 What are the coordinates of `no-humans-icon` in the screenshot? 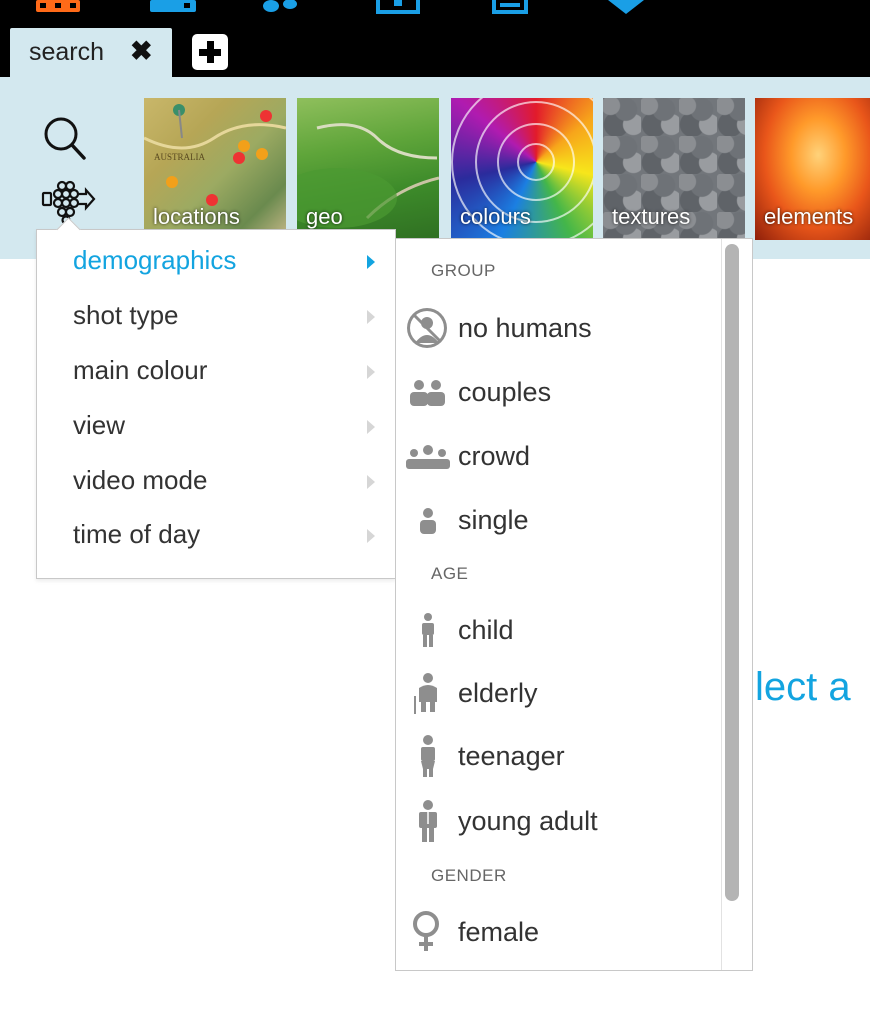 It's located at (427, 328).